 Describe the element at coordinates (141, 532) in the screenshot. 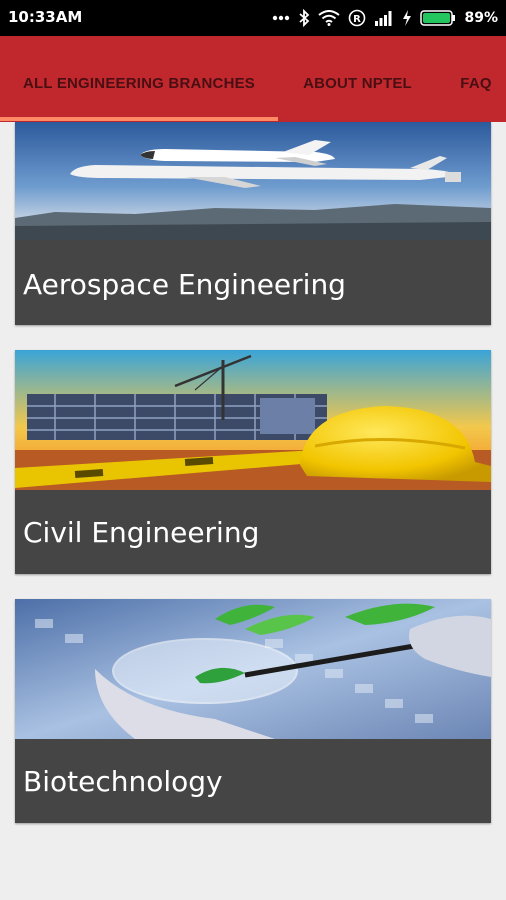

I see `branch-title: Civil Engineering` at that location.